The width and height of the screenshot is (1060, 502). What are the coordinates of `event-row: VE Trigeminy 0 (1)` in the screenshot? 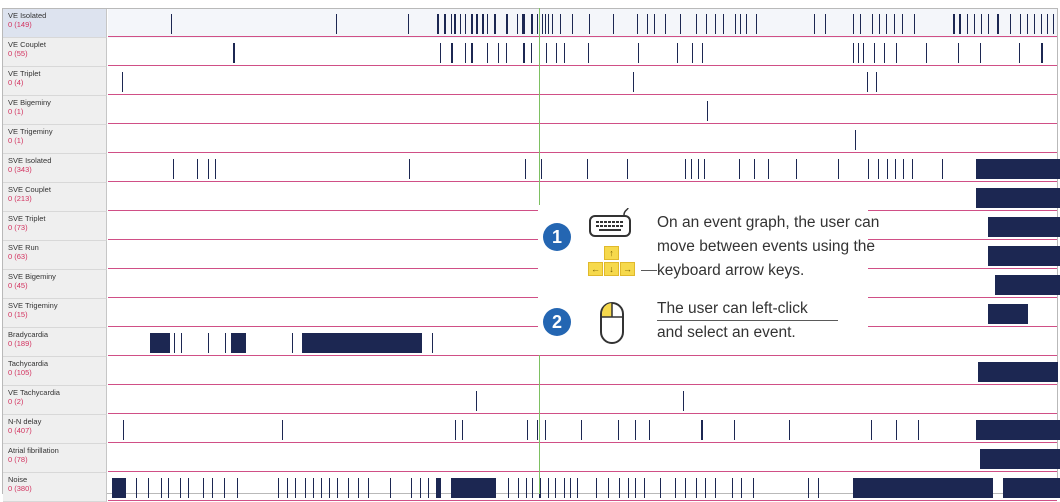 It's located at (530, 139).